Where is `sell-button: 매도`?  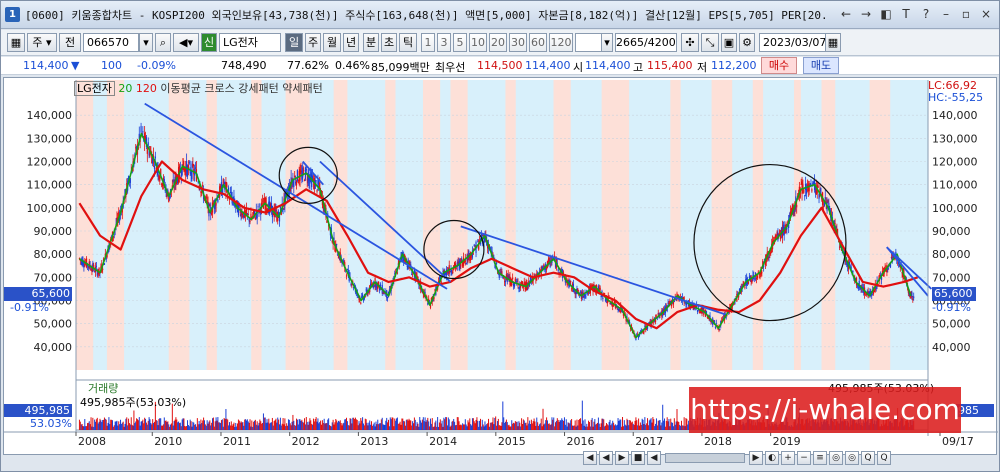
sell-button: 매도 is located at coordinates (821, 65).